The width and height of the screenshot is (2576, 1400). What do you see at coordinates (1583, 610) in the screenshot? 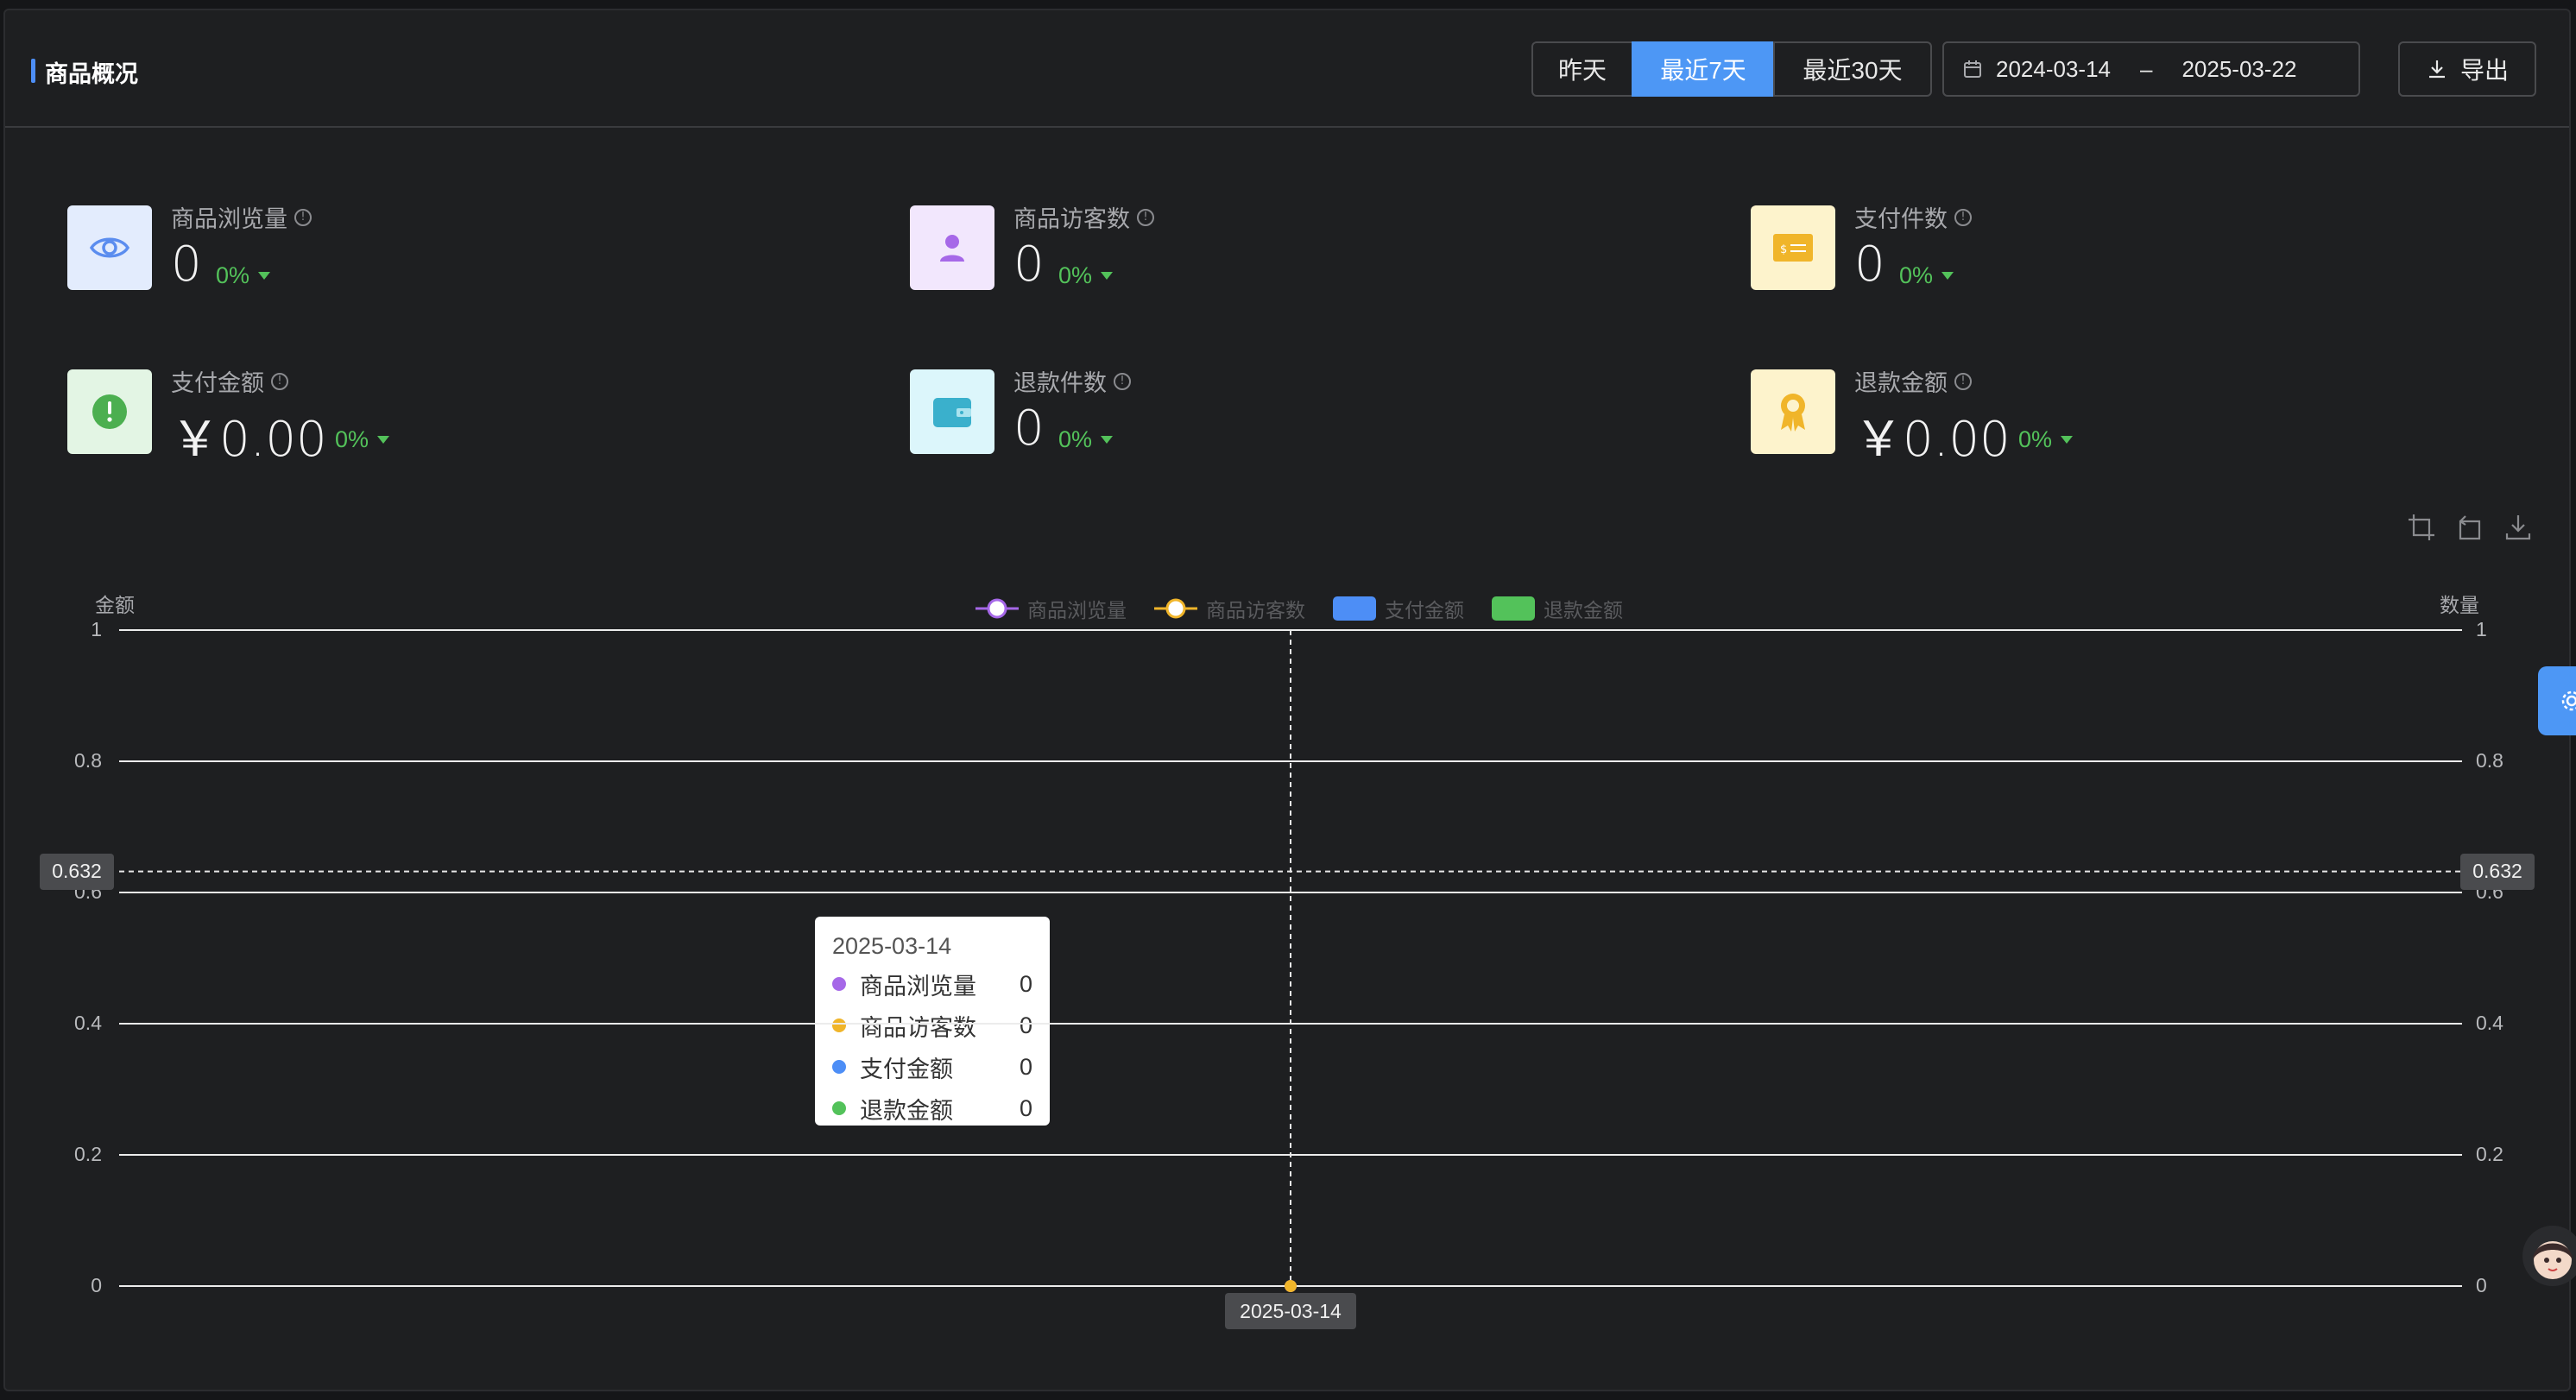
I see `legend-label: 退款金额` at bounding box center [1583, 610].